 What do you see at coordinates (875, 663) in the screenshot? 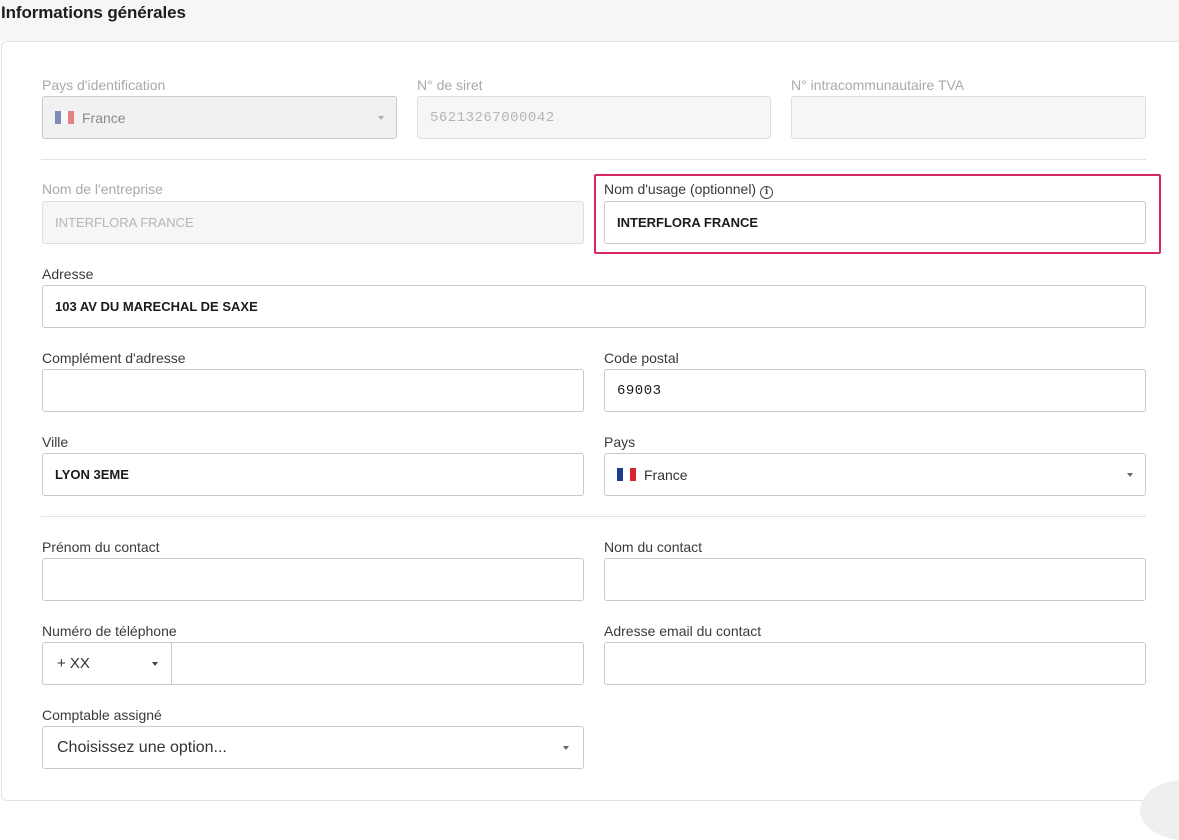
I see `email-contact-input` at bounding box center [875, 663].